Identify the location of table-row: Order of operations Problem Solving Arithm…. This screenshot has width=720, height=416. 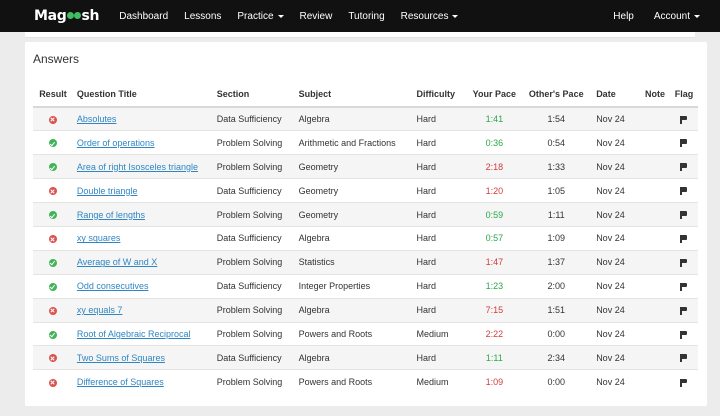
(365, 142).